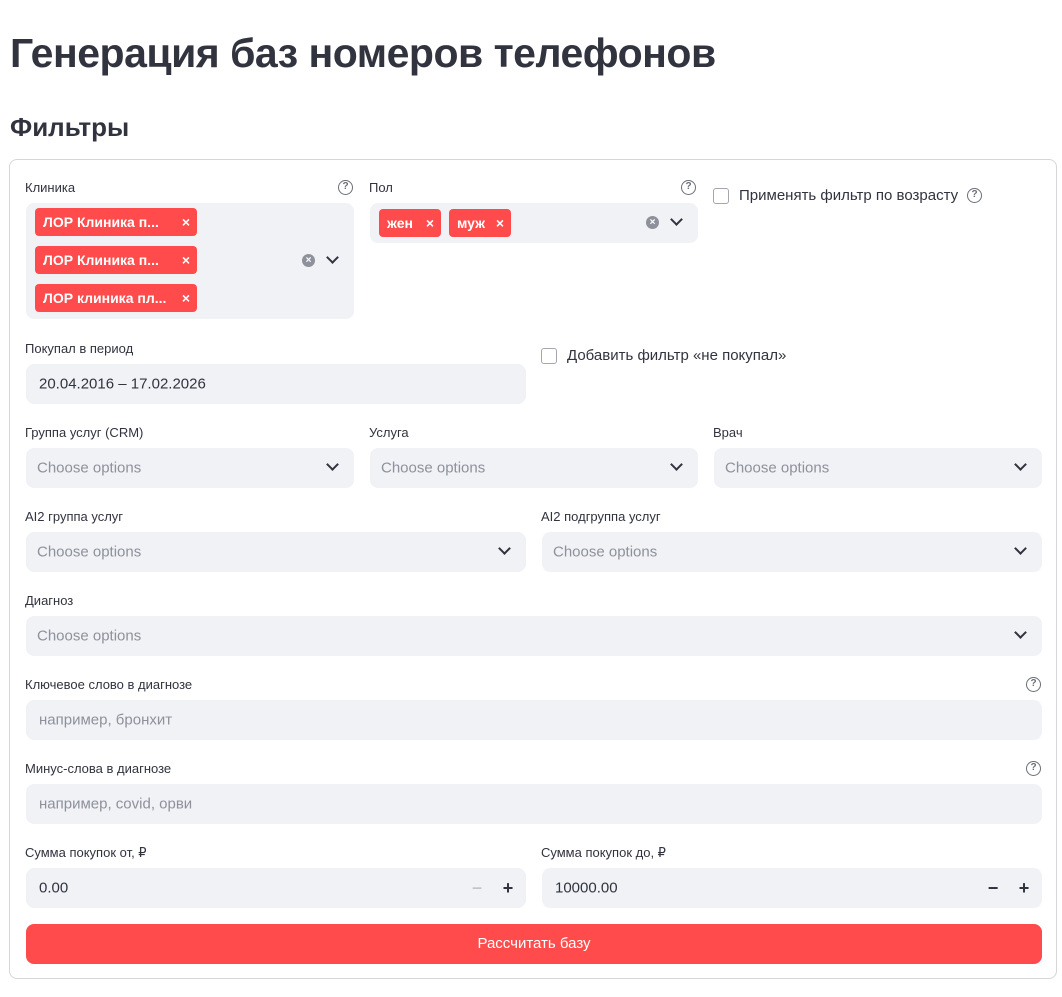  What do you see at coordinates (792, 552) in the screenshot?
I see `ai2-subgroup-select: Choose options` at bounding box center [792, 552].